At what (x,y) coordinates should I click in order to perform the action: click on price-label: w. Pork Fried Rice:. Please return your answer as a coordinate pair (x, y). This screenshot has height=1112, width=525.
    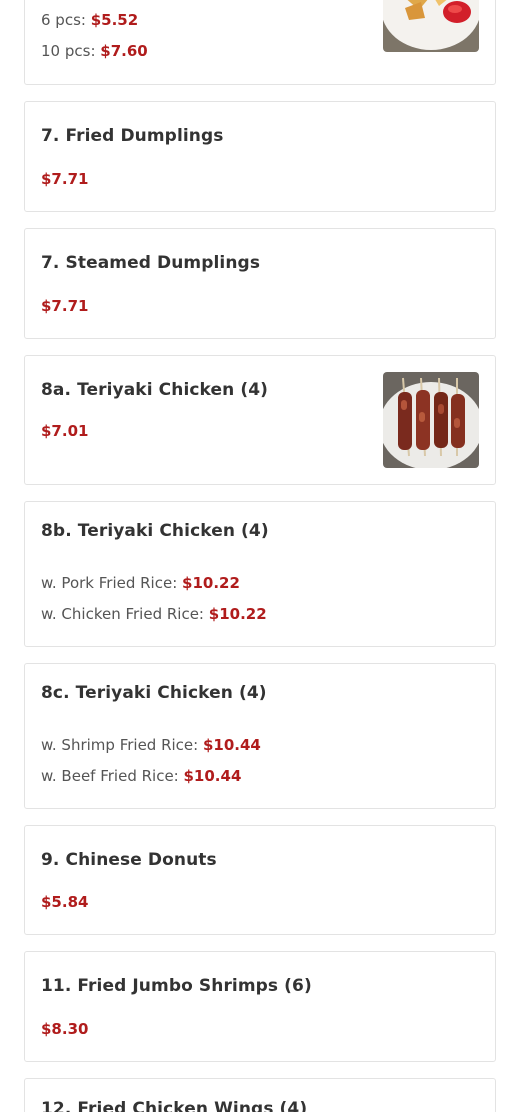
    Looking at the image, I should click on (112, 583).